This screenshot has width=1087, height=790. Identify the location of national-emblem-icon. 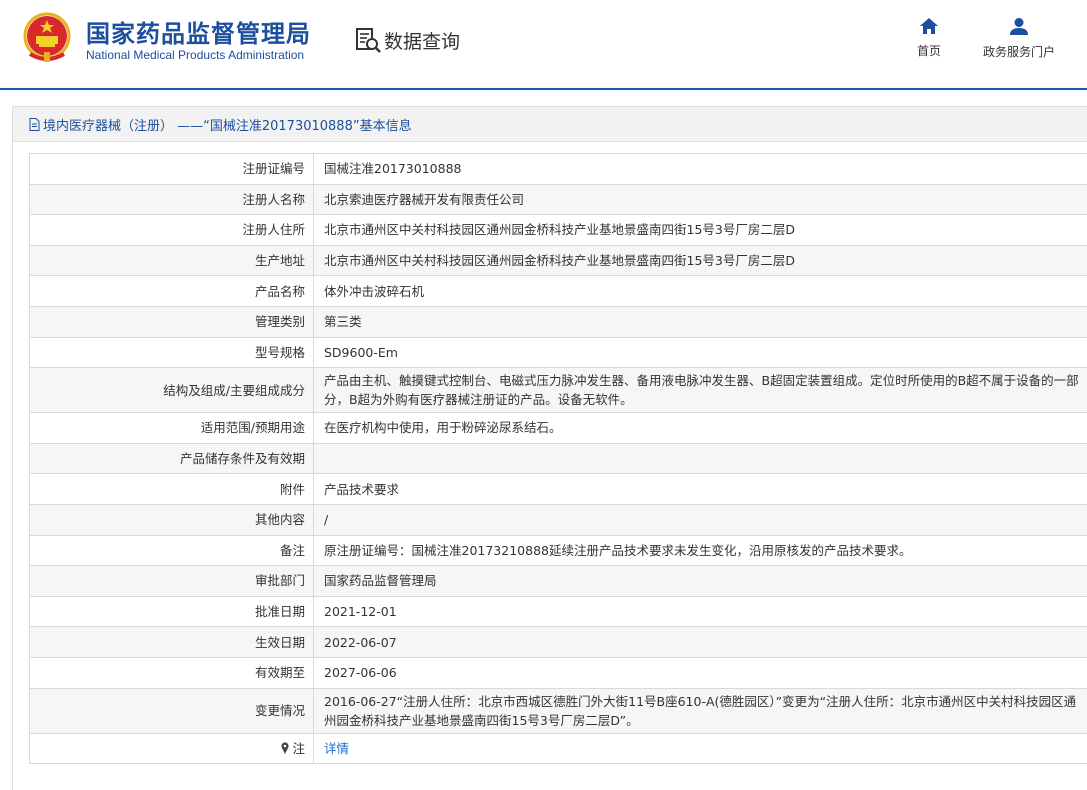
(47, 38).